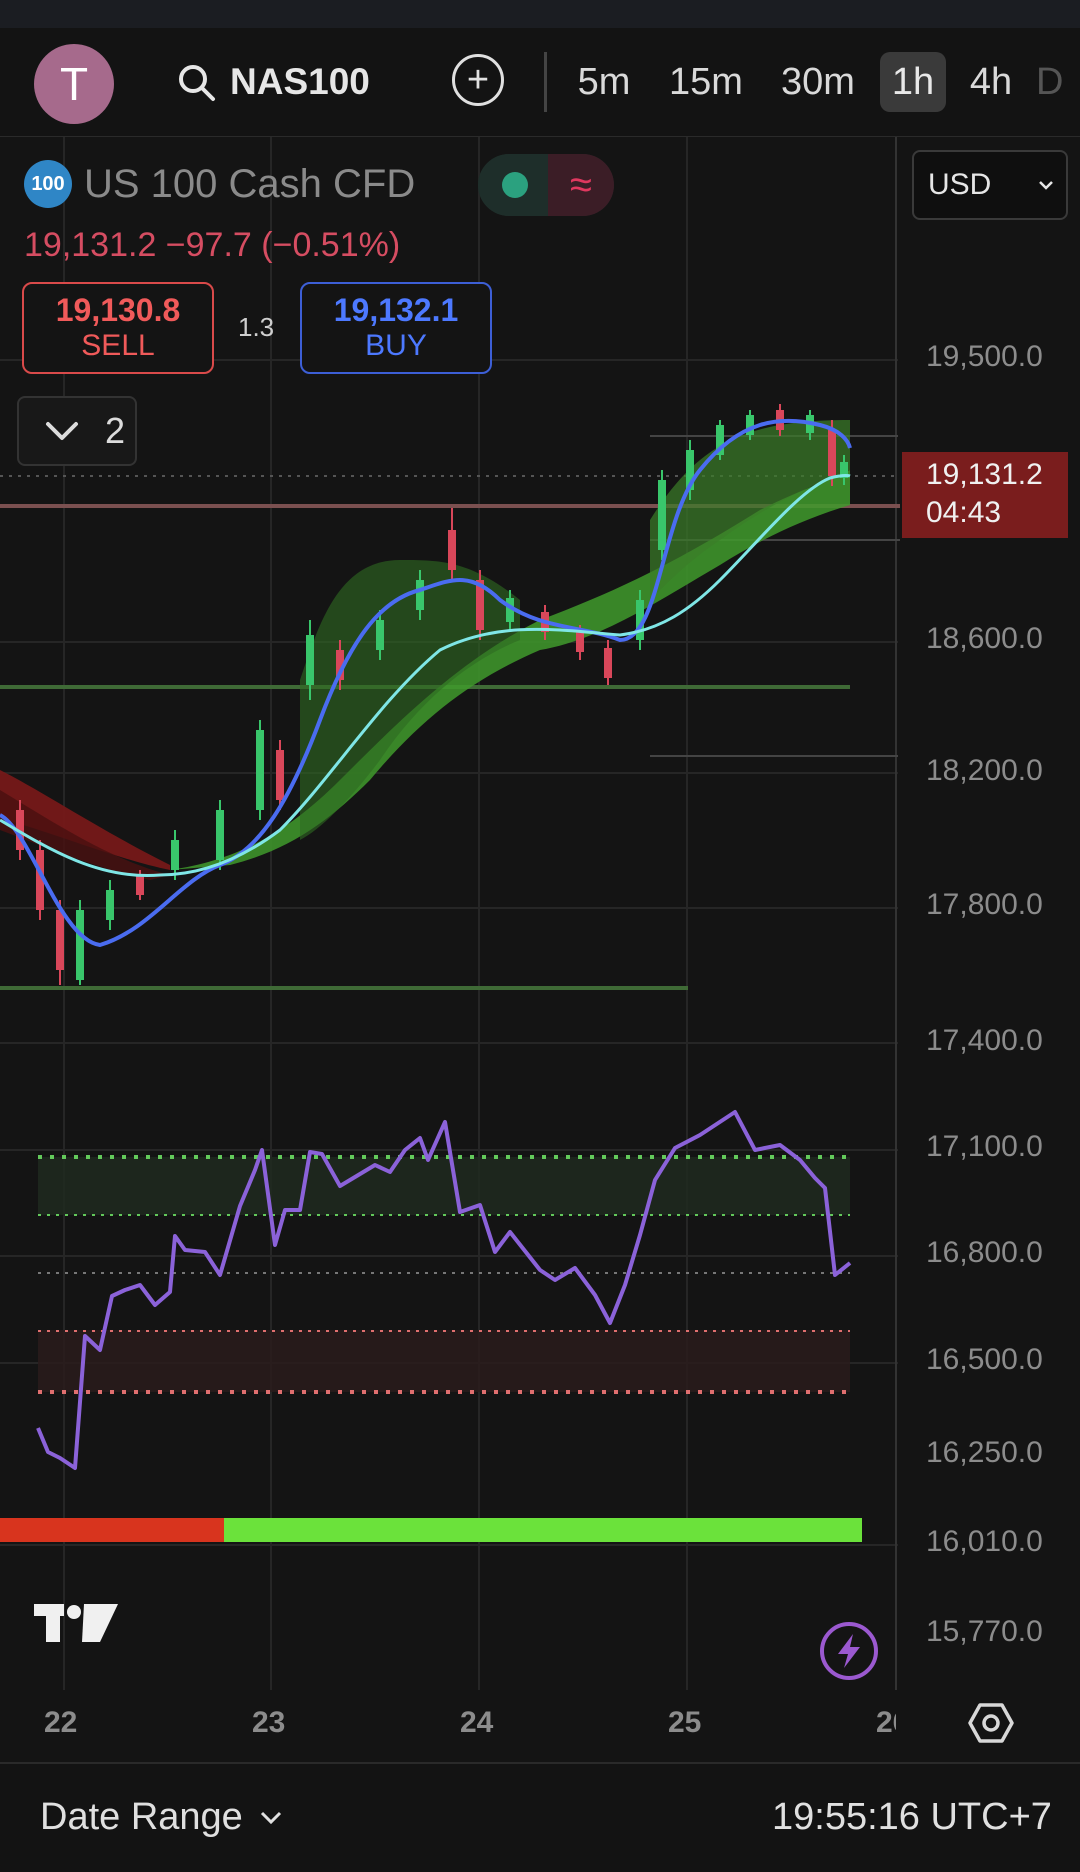 The width and height of the screenshot is (1080, 1872). I want to click on timeframe-30m: 30m, so click(818, 82).